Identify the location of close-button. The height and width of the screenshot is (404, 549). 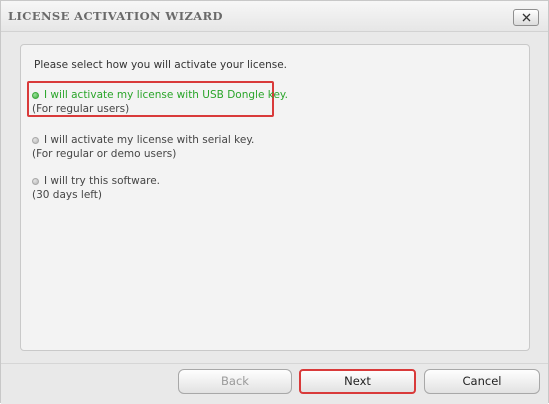
(526, 17).